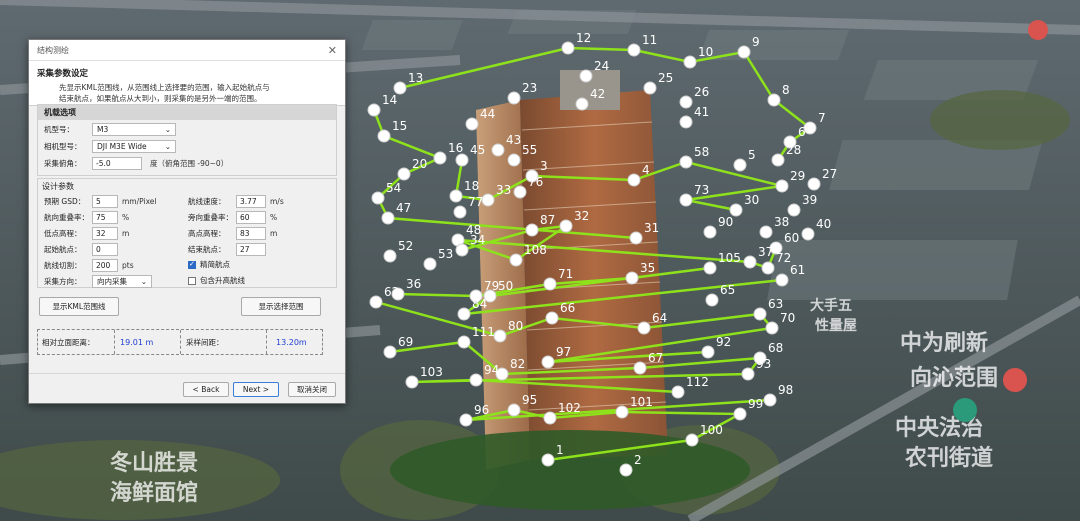 This screenshot has height=521, width=1080. Describe the element at coordinates (438, 259) in the screenshot. I see `waypoint-marker: 53` at that location.